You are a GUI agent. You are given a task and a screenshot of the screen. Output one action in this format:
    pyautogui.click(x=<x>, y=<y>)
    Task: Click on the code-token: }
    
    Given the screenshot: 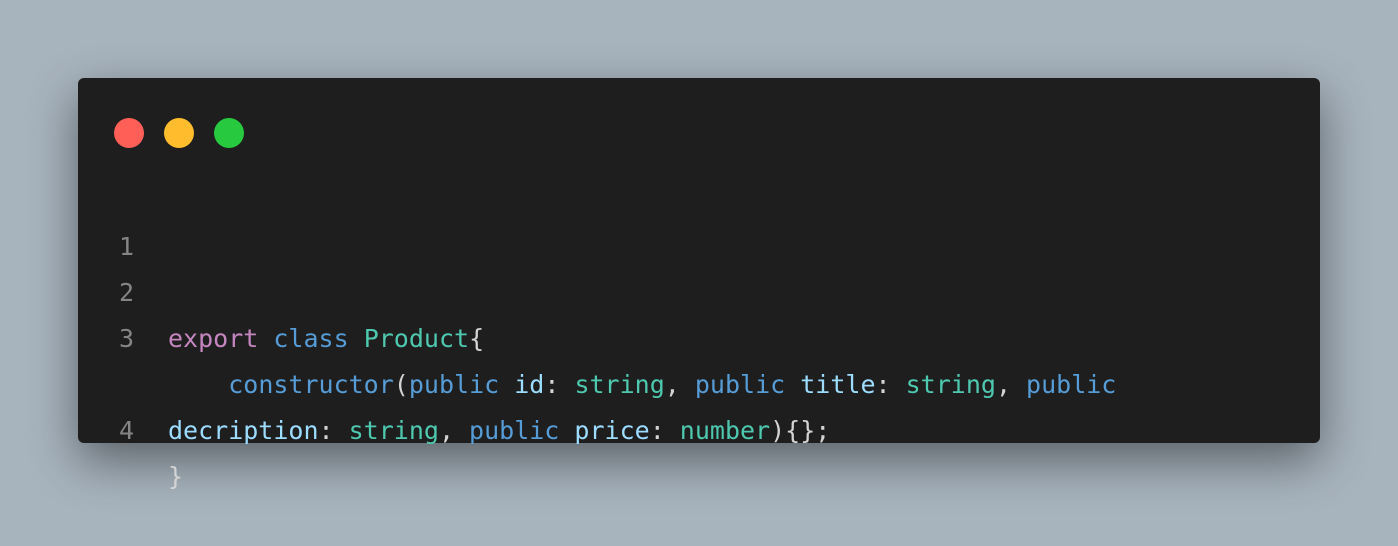 What is the action you would take?
    pyautogui.click(x=176, y=476)
    